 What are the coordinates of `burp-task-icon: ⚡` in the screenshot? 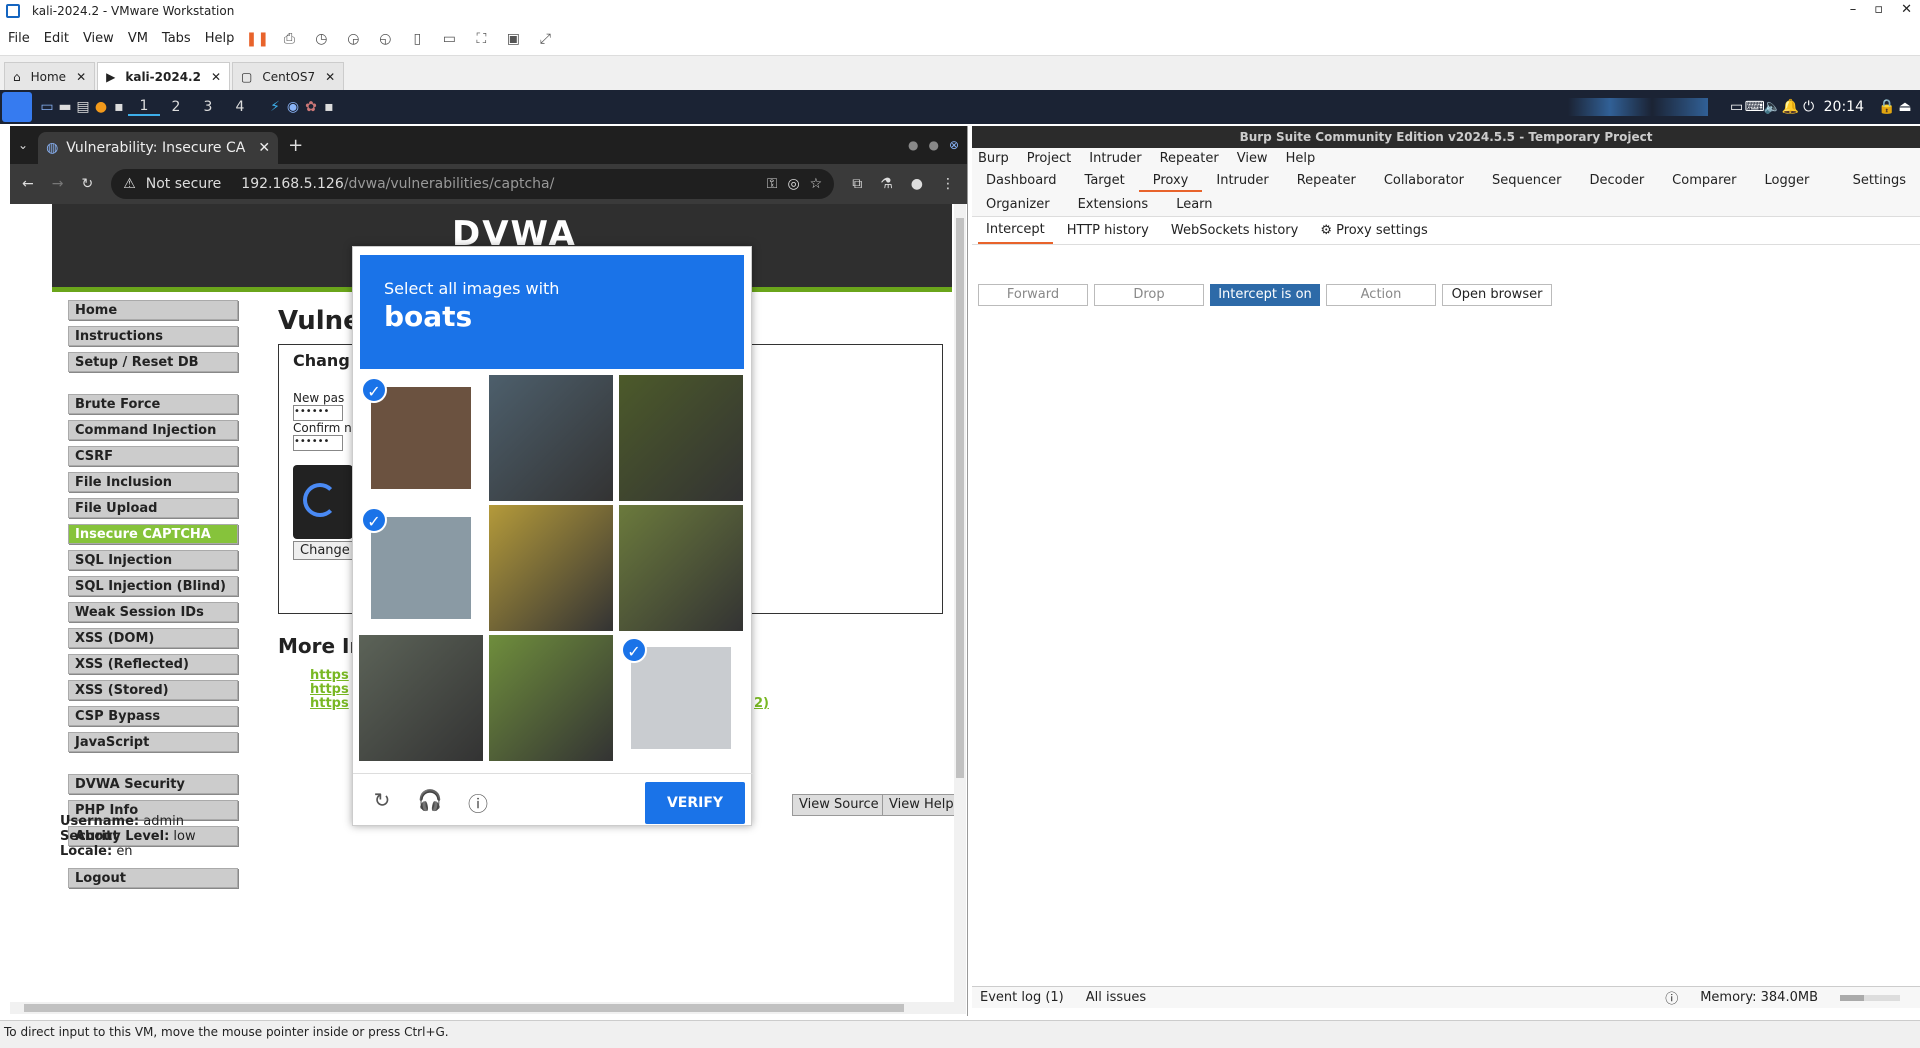 It's located at (275, 107).